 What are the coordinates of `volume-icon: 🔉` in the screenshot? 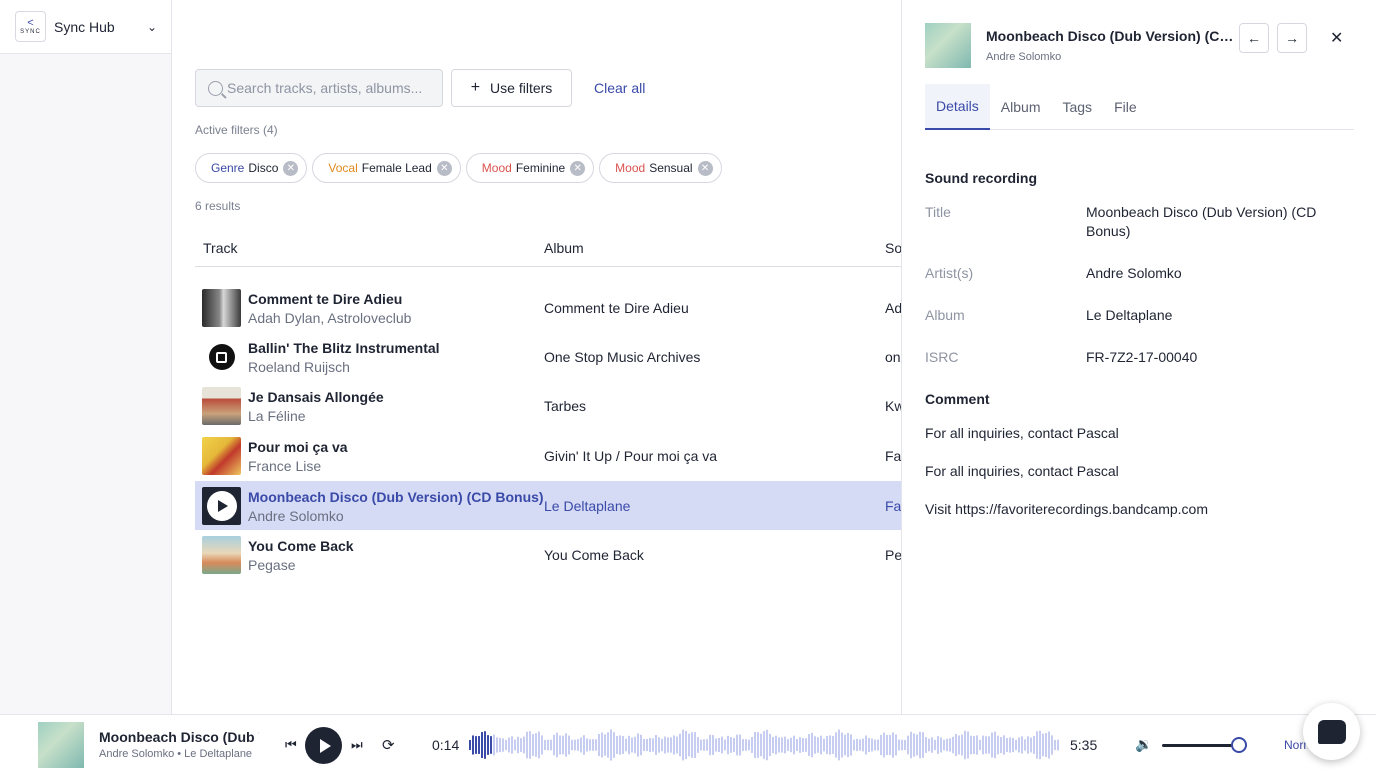 It's located at (1143, 744).